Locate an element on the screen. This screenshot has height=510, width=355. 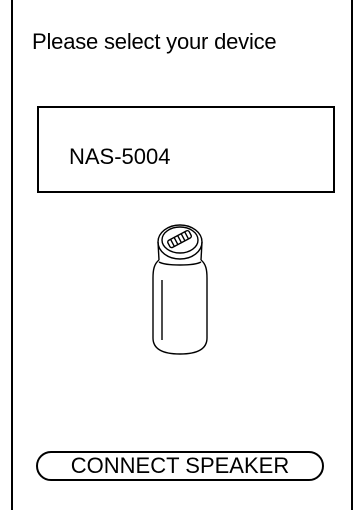
speaker-icon is located at coordinates (180, 289).